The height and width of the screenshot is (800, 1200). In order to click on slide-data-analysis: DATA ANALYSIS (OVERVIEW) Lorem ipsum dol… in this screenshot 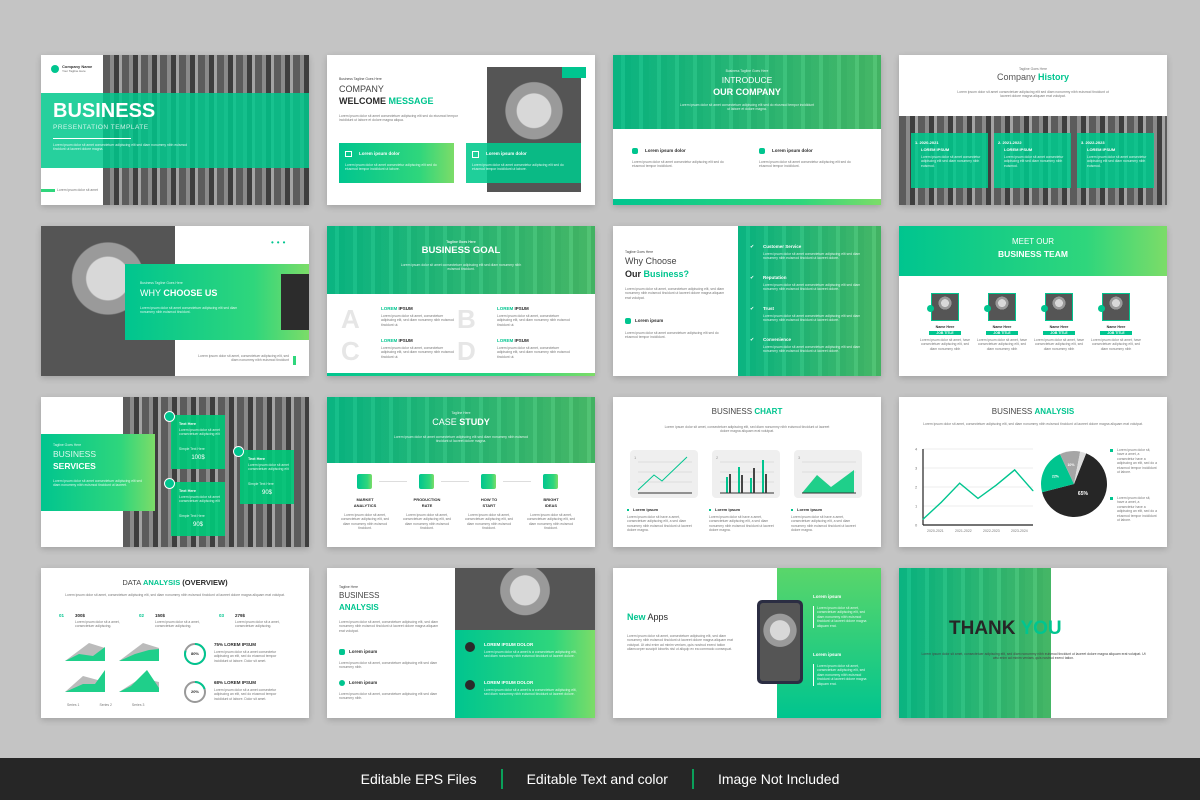, I will do `click(175, 643)`.